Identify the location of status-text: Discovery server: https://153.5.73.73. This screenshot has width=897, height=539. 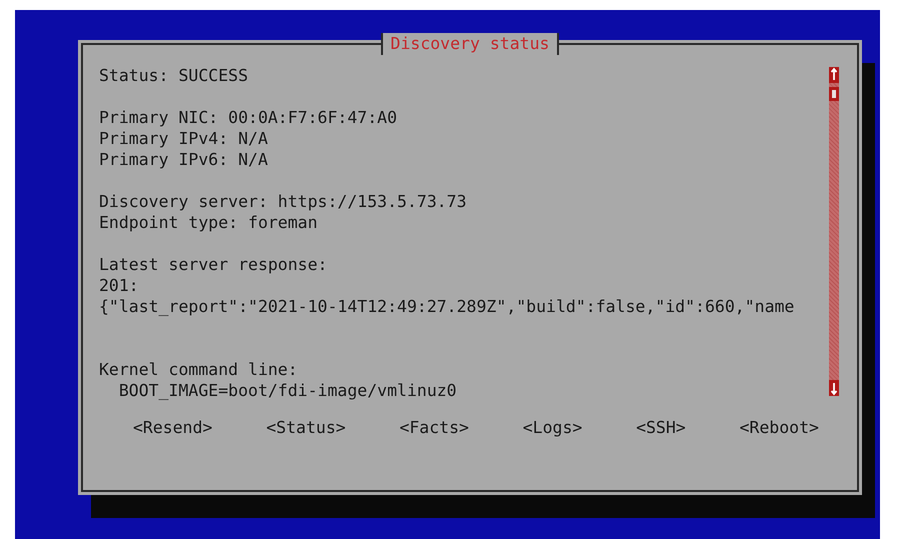
(283, 201).